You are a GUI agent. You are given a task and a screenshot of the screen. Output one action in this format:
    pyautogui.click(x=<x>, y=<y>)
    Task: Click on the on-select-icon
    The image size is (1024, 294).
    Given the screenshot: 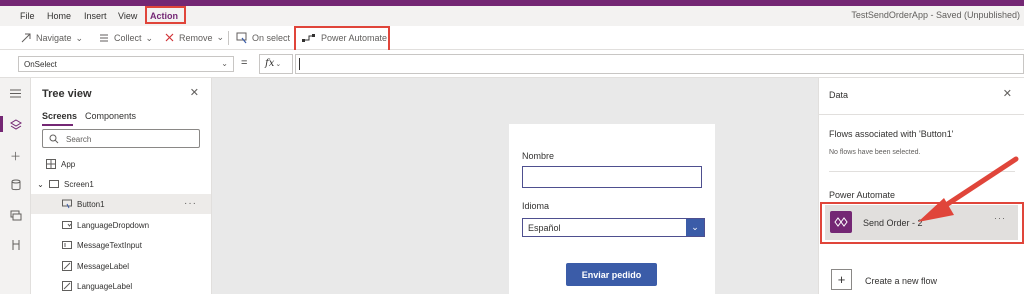 What is the action you would take?
    pyautogui.click(x=241, y=38)
    